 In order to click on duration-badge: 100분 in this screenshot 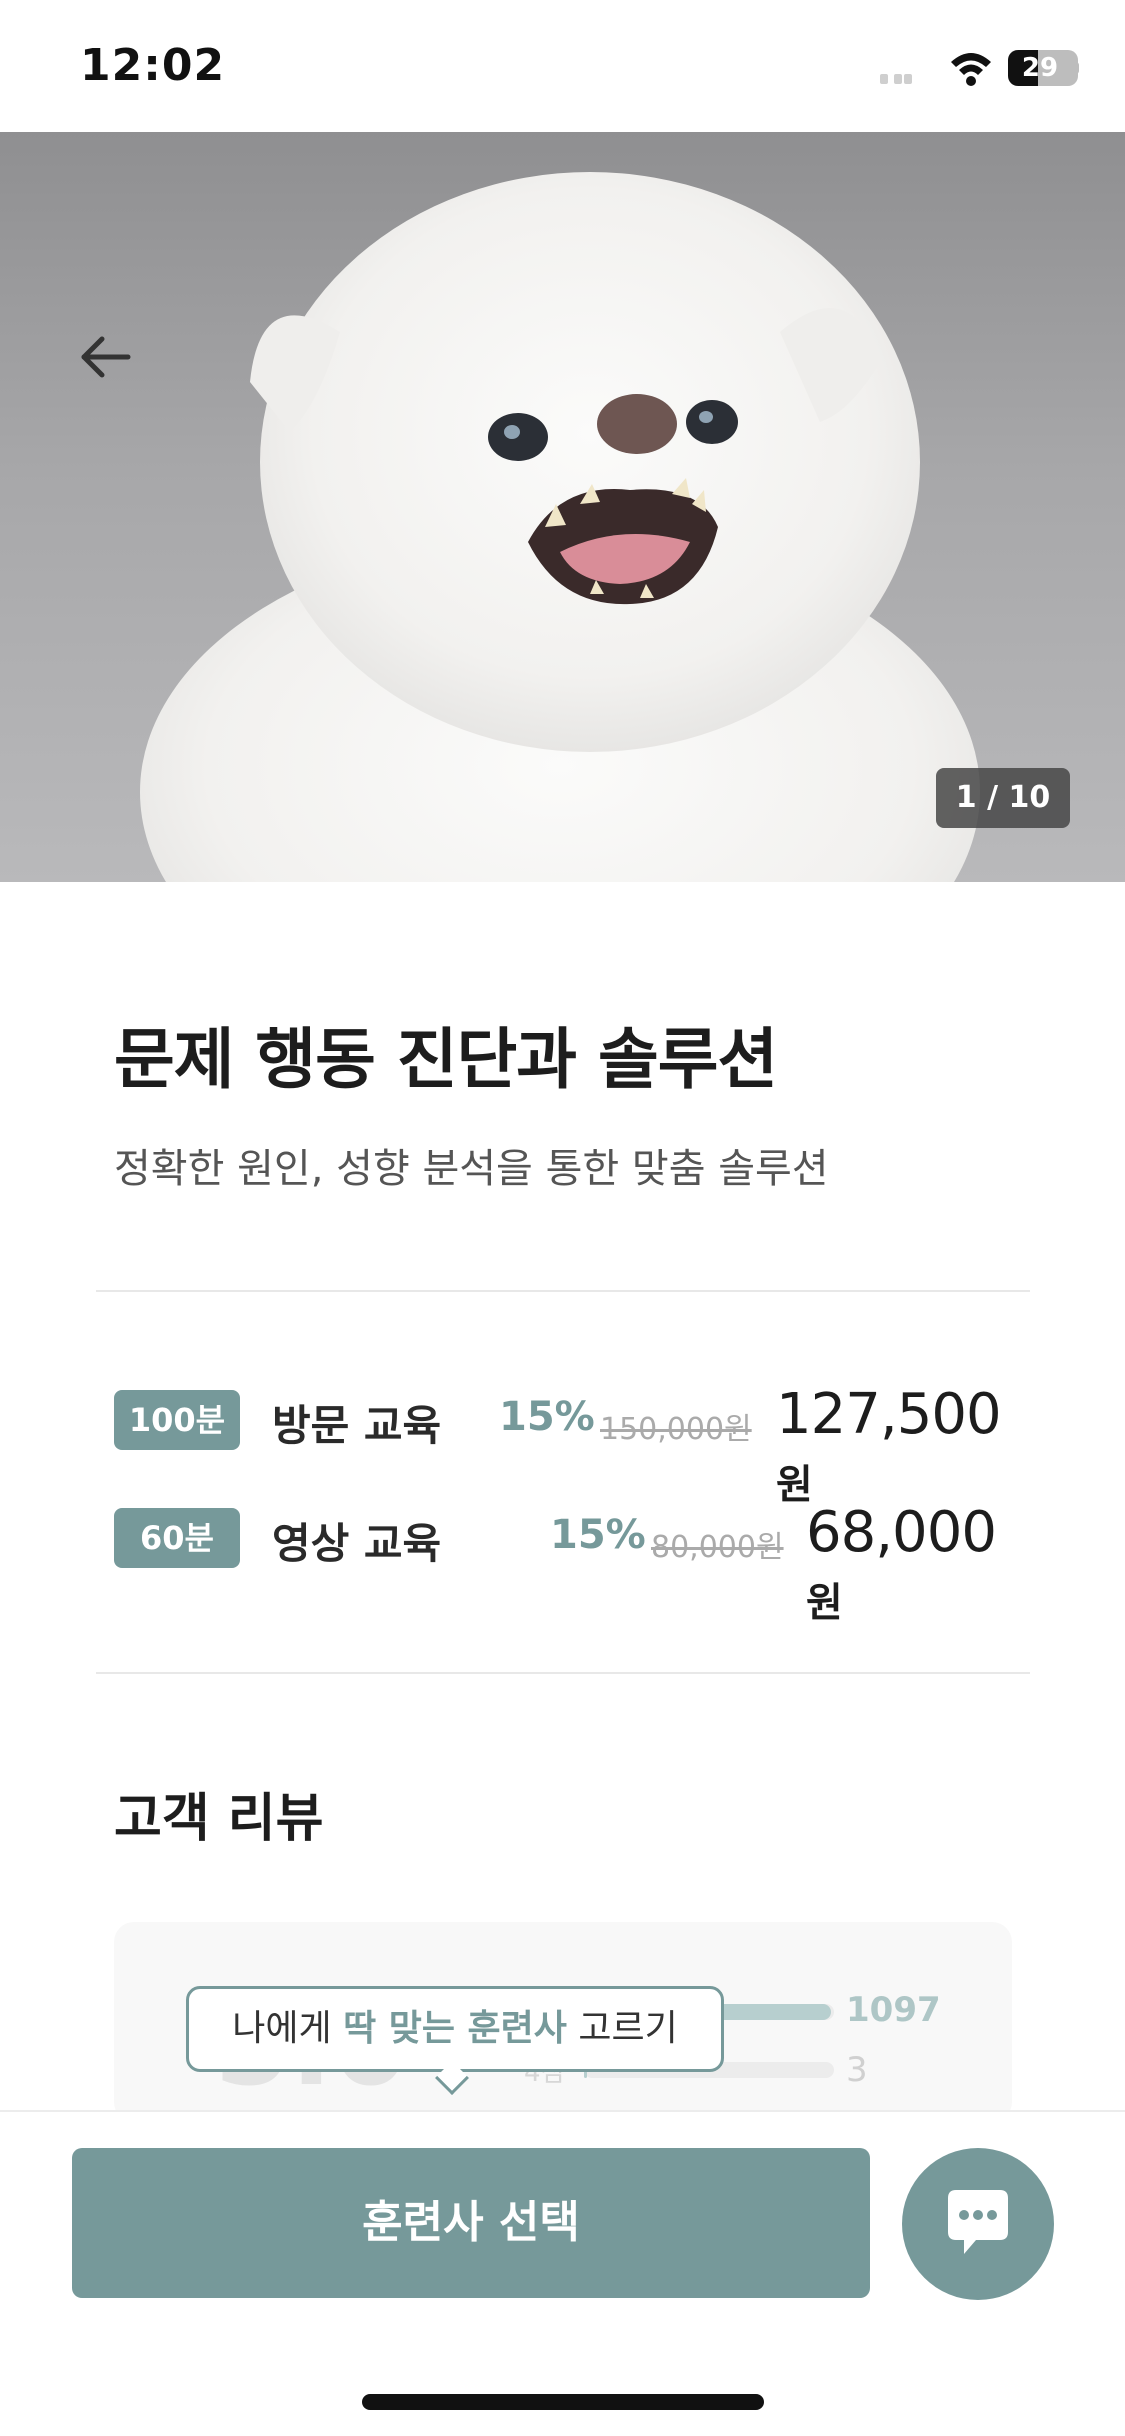, I will do `click(177, 1420)`.